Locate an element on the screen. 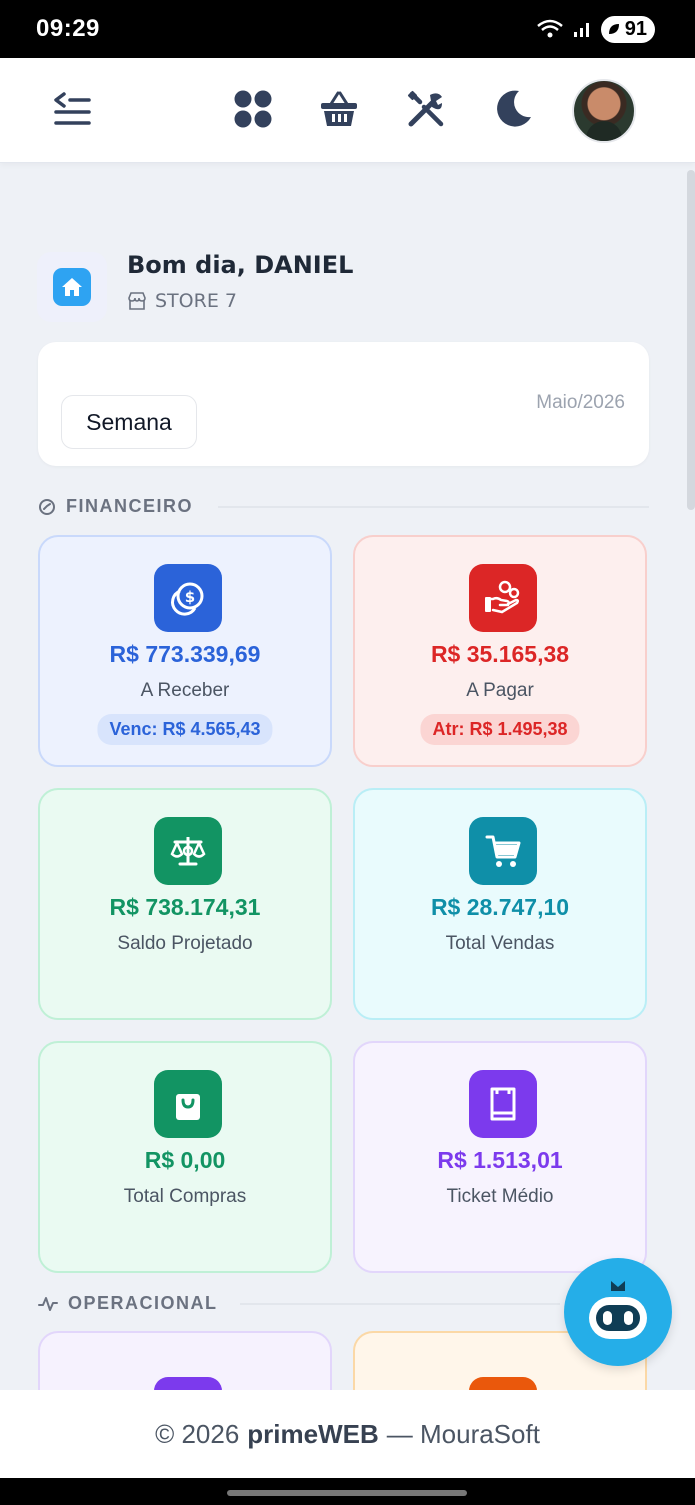 This screenshot has height=1505, width=695. section-financeiro-label: FINANCEIRO is located at coordinates (129, 506).